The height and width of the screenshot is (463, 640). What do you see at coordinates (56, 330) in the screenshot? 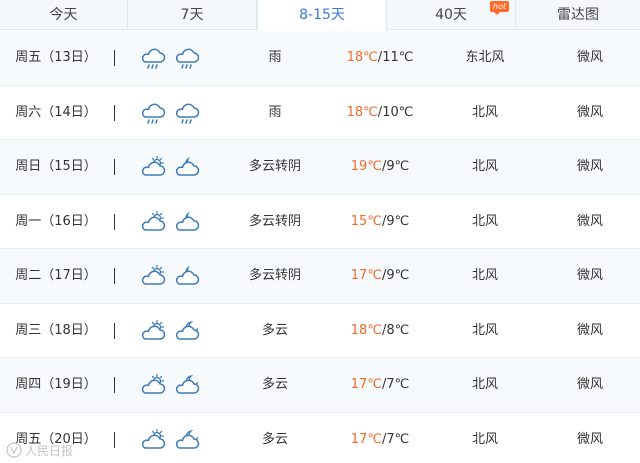
I see `day-label: 周三（18日）` at bounding box center [56, 330].